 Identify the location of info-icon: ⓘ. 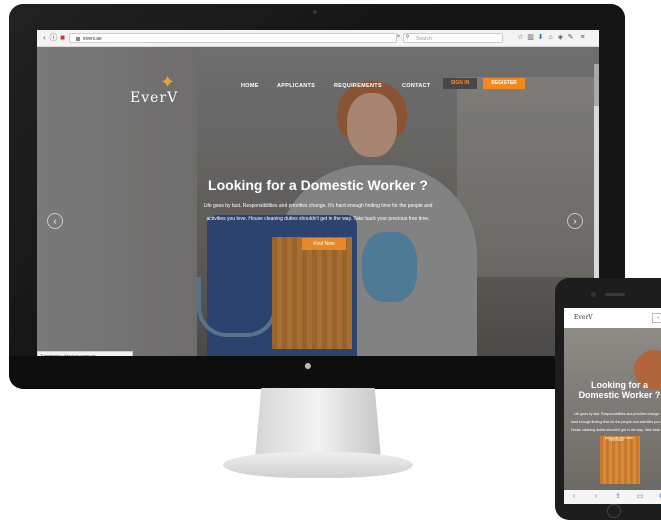
(53, 37).